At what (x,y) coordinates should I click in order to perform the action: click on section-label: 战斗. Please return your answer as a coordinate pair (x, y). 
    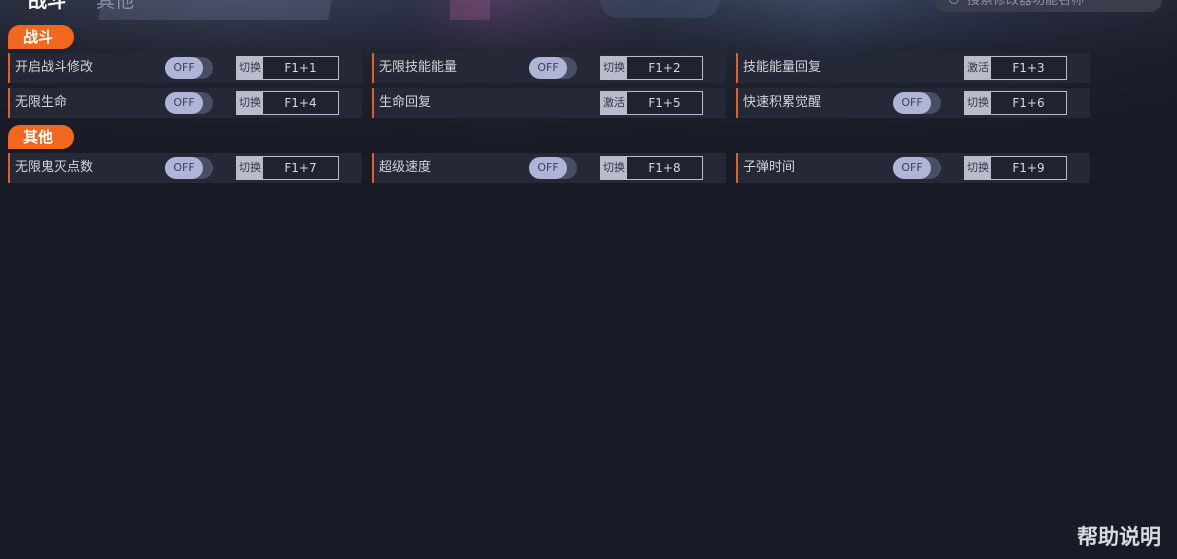
    Looking at the image, I should click on (41, 37).